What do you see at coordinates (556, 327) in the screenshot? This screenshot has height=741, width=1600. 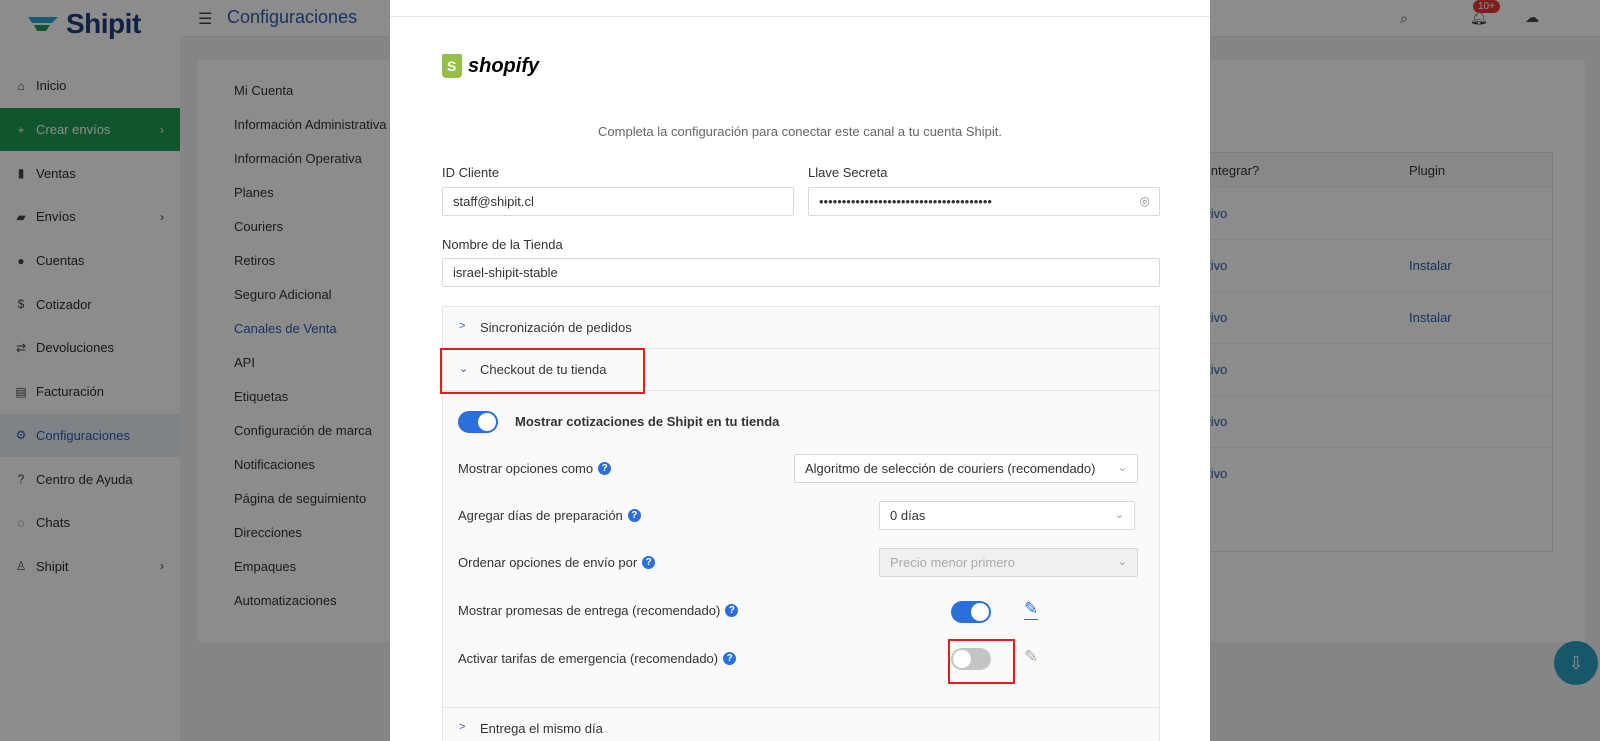 I see `panel-sync-title: Sincronización de pedidos` at bounding box center [556, 327].